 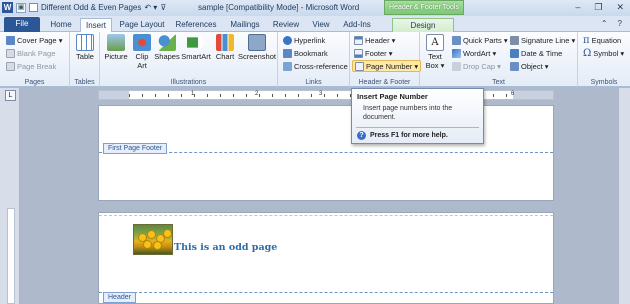 What do you see at coordinates (286, 25) in the screenshot?
I see `tab-review: Review` at bounding box center [286, 25].